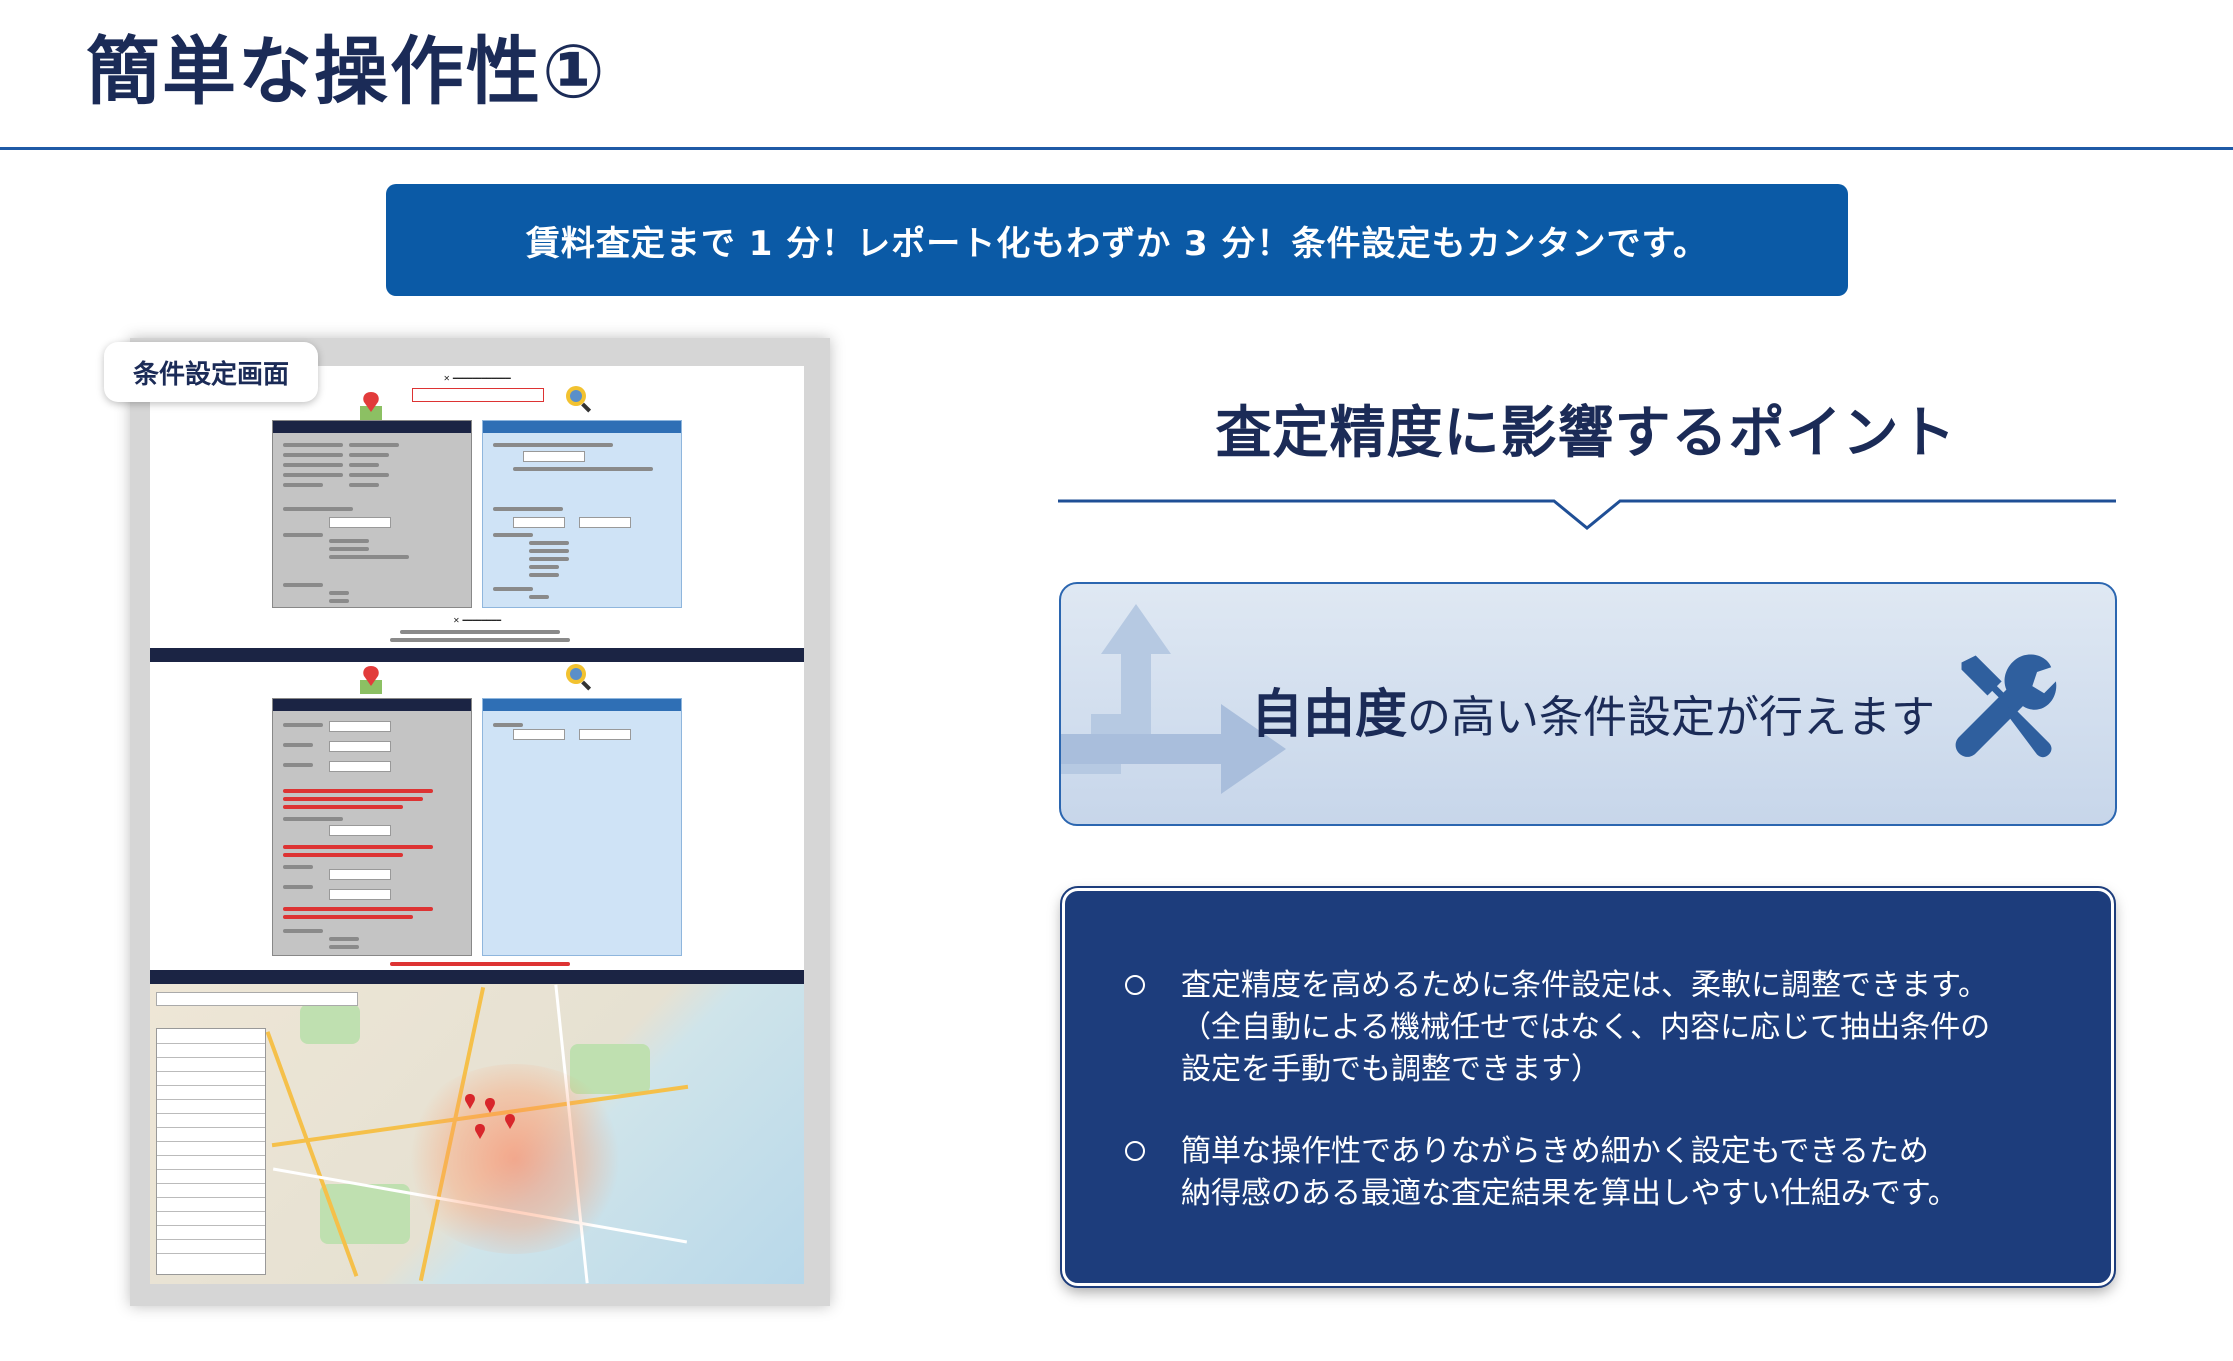  Describe the element at coordinates (1329, 715) in the screenshot. I see `flexibility-emphasis: 自由度` at that location.